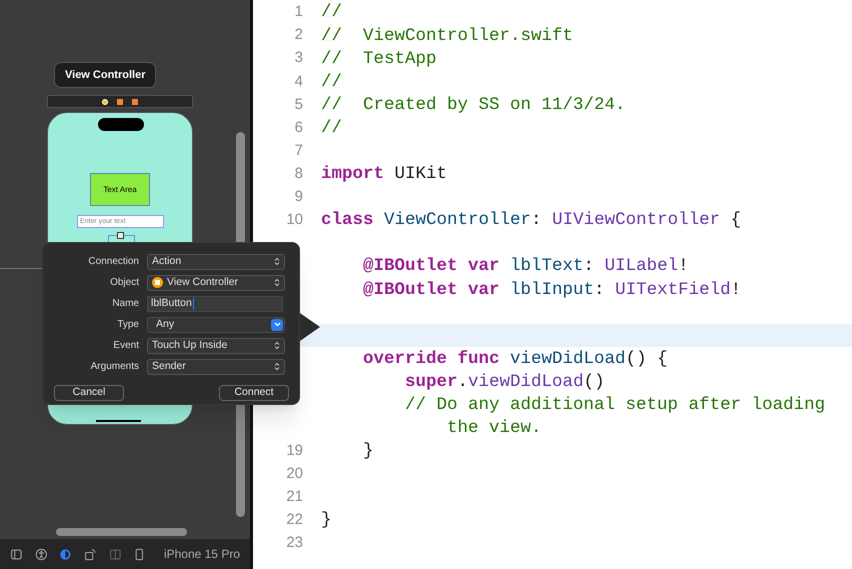 The width and height of the screenshot is (852, 569). Describe the element at coordinates (615, 406) in the screenshot. I see `code-line: // Do any additional setup after loading` at that location.